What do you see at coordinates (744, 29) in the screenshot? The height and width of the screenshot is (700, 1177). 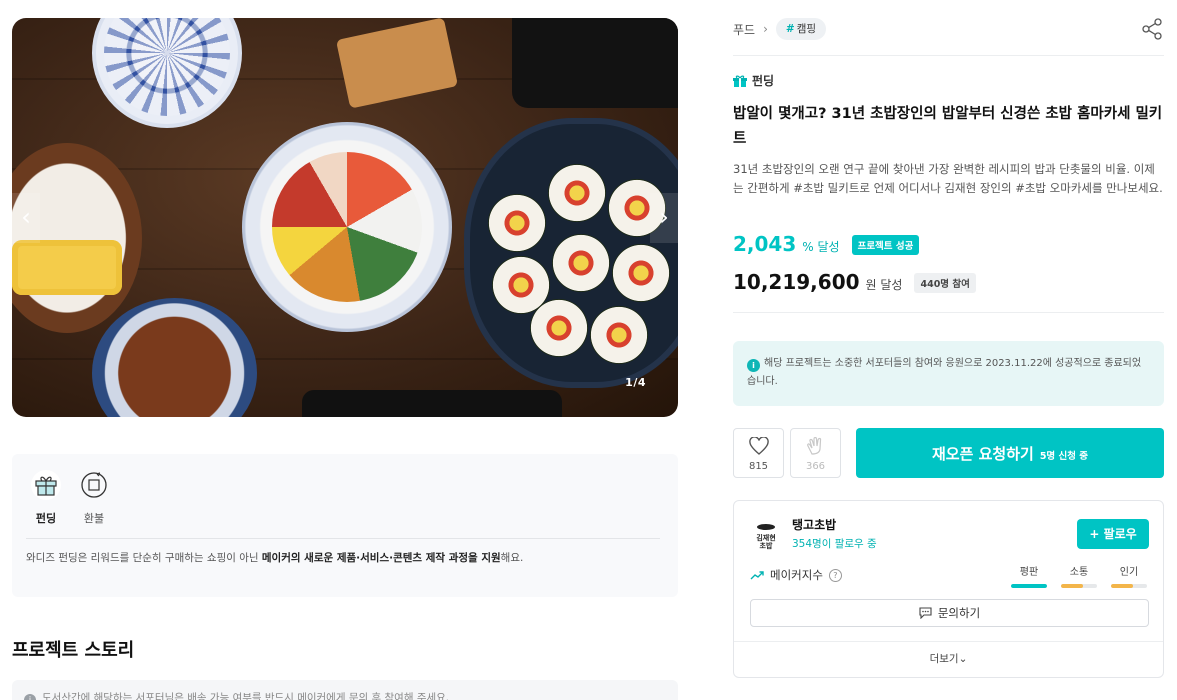 I see `breadcrumb-category: 푸드` at bounding box center [744, 29].